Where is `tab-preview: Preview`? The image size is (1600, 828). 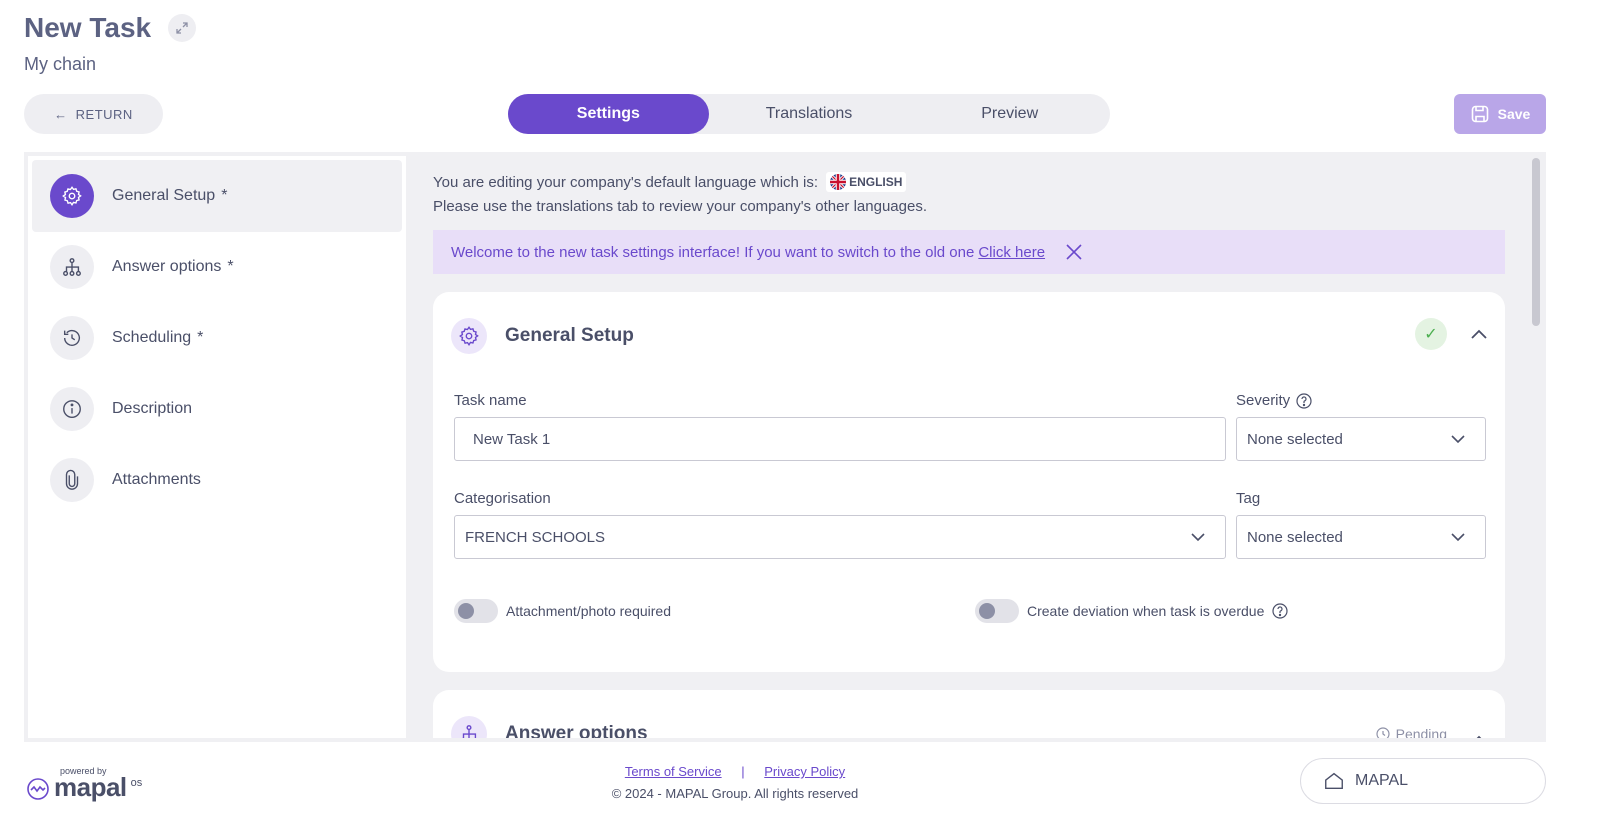
tab-preview: Preview is located at coordinates (1009, 114).